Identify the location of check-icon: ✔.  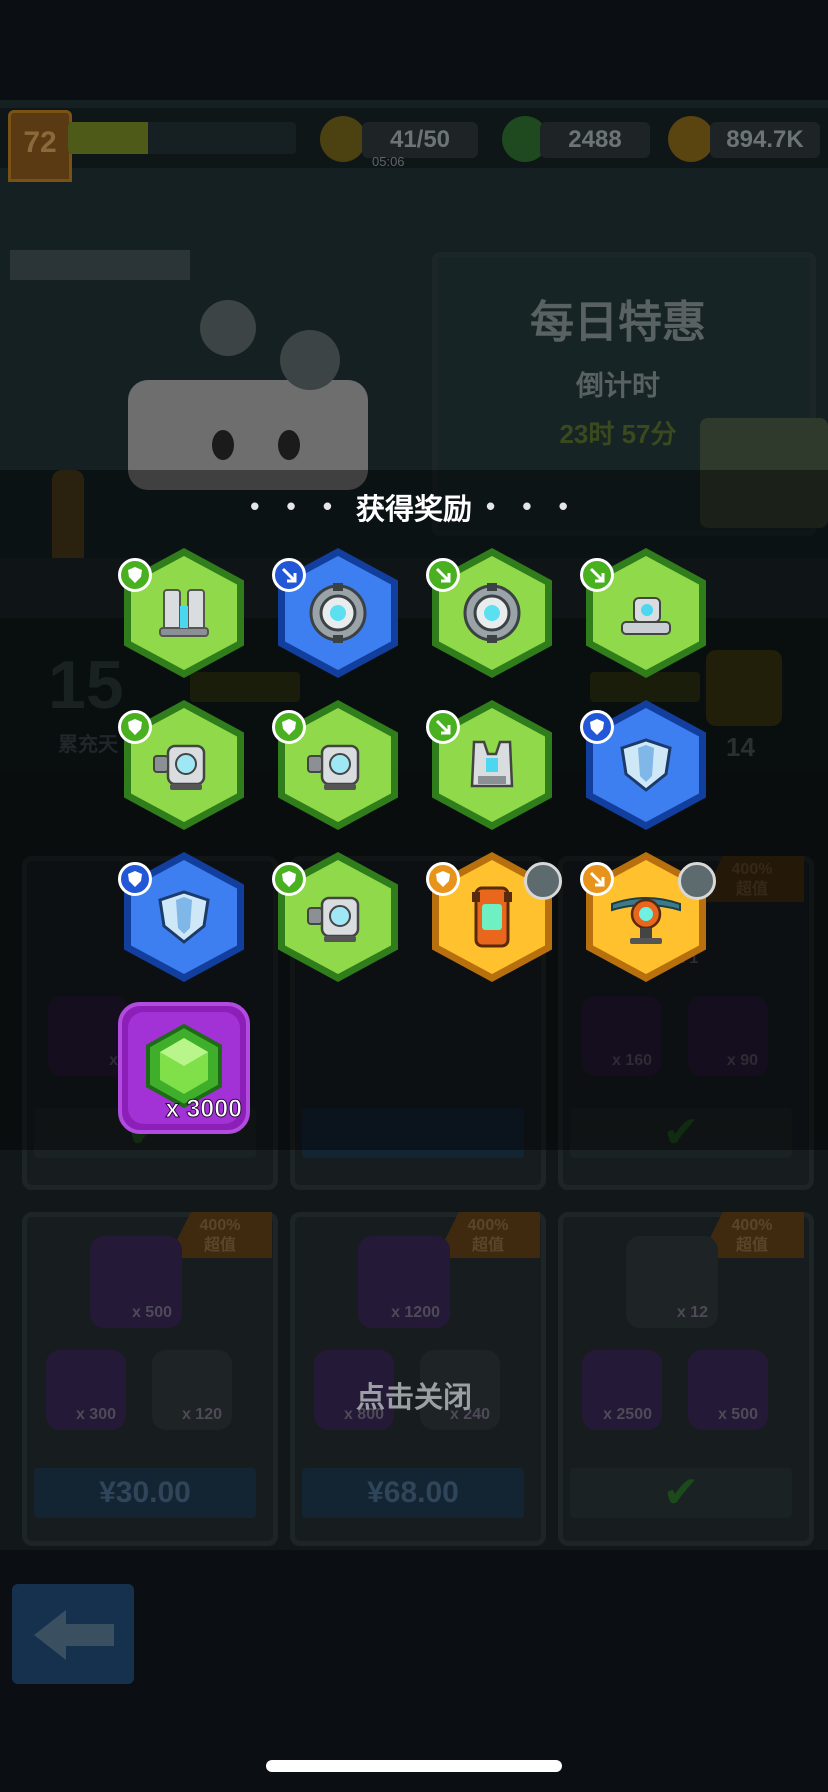
(681, 1492).